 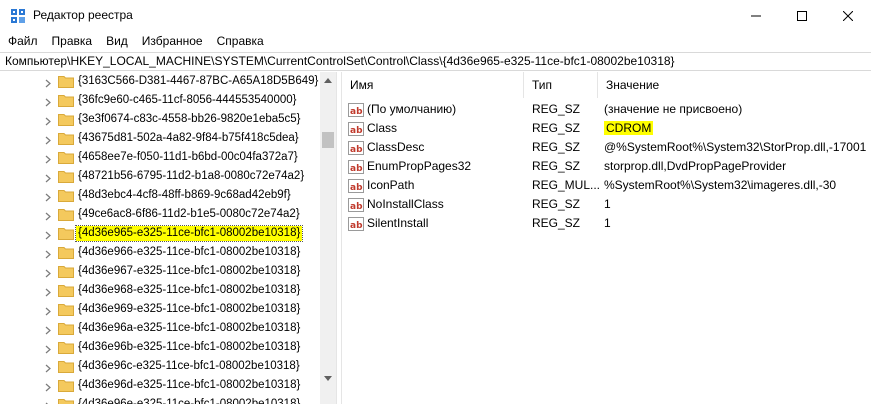 I want to click on value-row: ab Class REG_SZ CDROM, so click(x=606, y=128).